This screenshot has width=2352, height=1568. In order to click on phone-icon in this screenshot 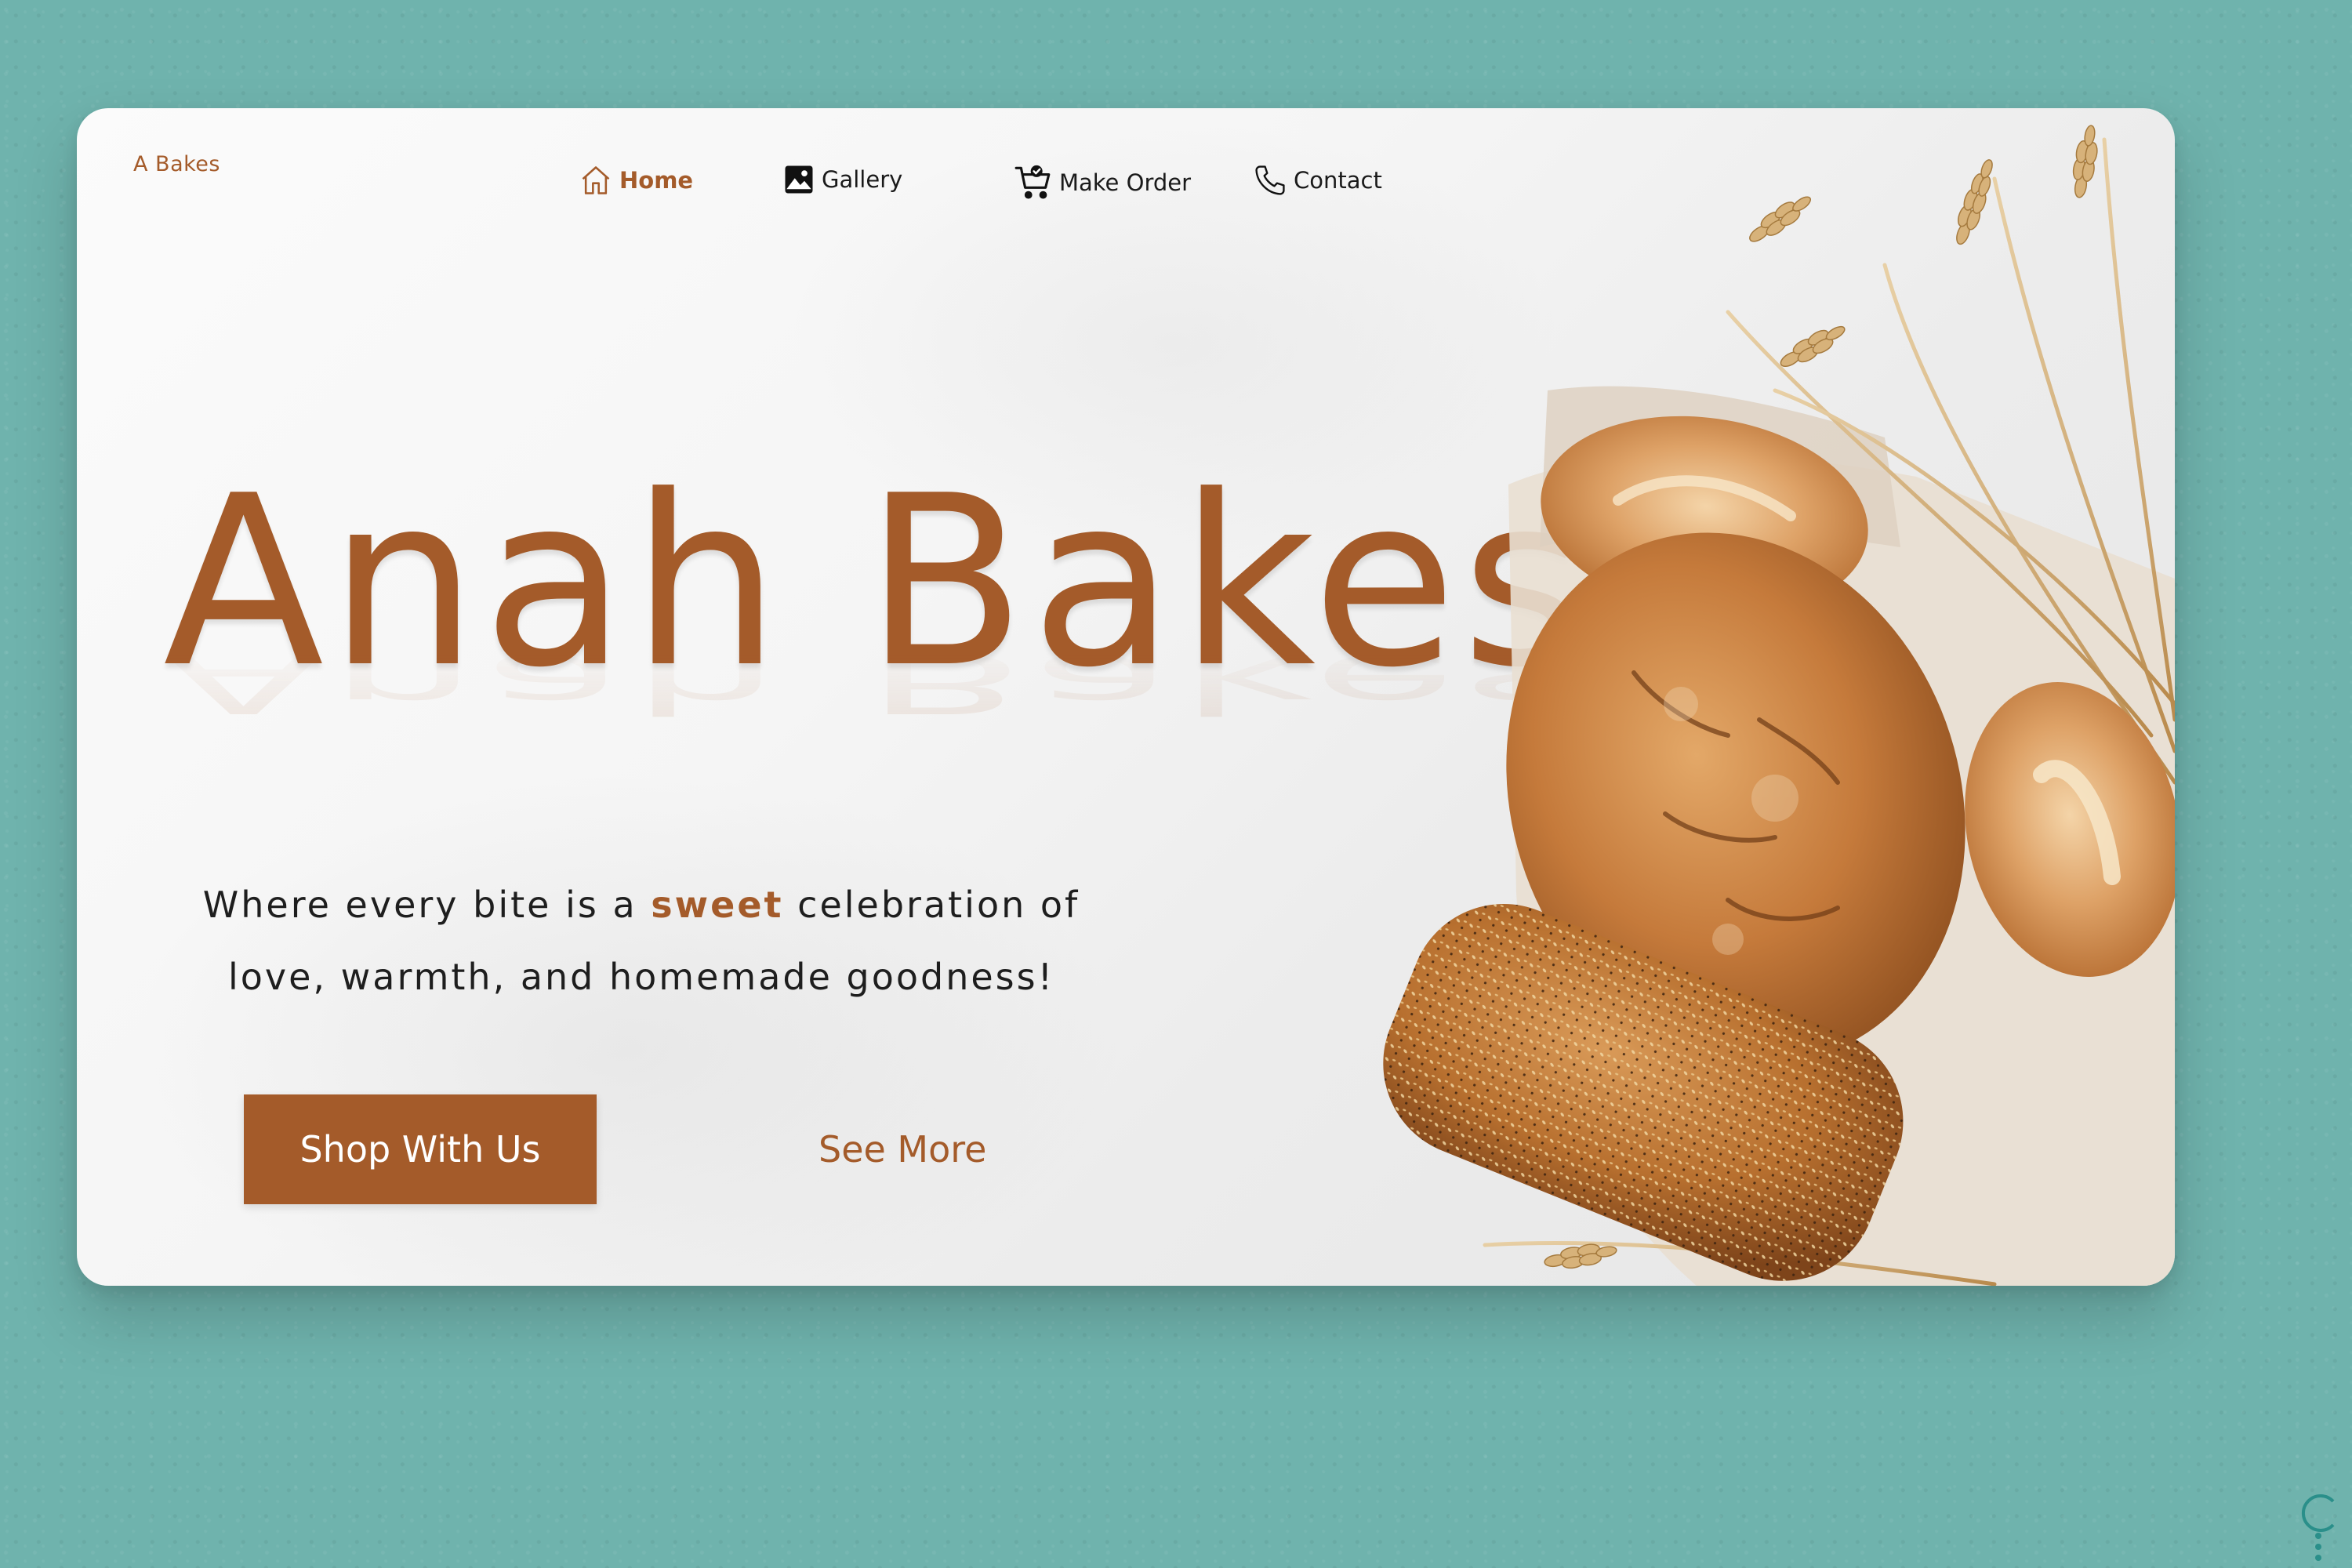, I will do `click(1270, 180)`.